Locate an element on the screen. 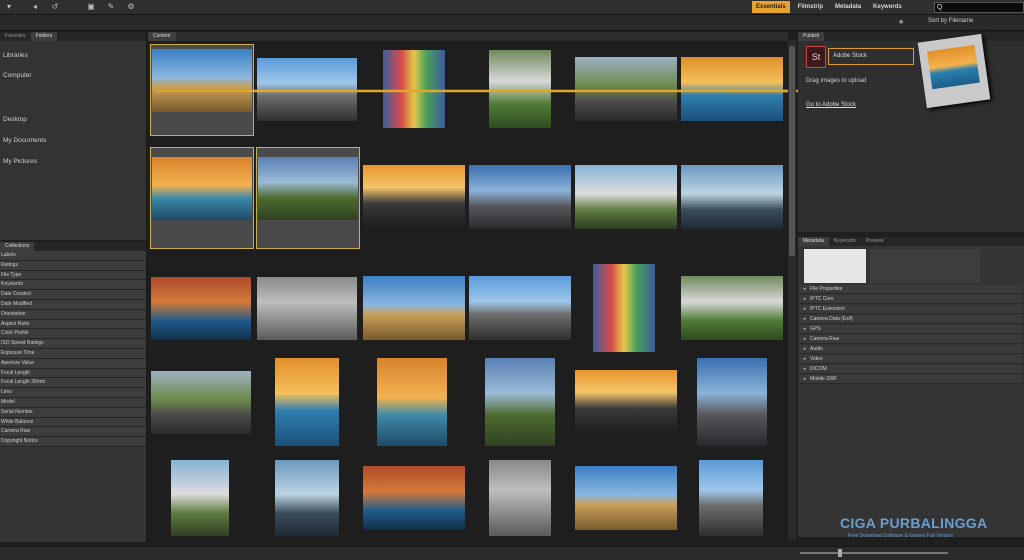 The width and height of the screenshot is (1024, 560). thumbnail-size-slider is located at coordinates (874, 553).